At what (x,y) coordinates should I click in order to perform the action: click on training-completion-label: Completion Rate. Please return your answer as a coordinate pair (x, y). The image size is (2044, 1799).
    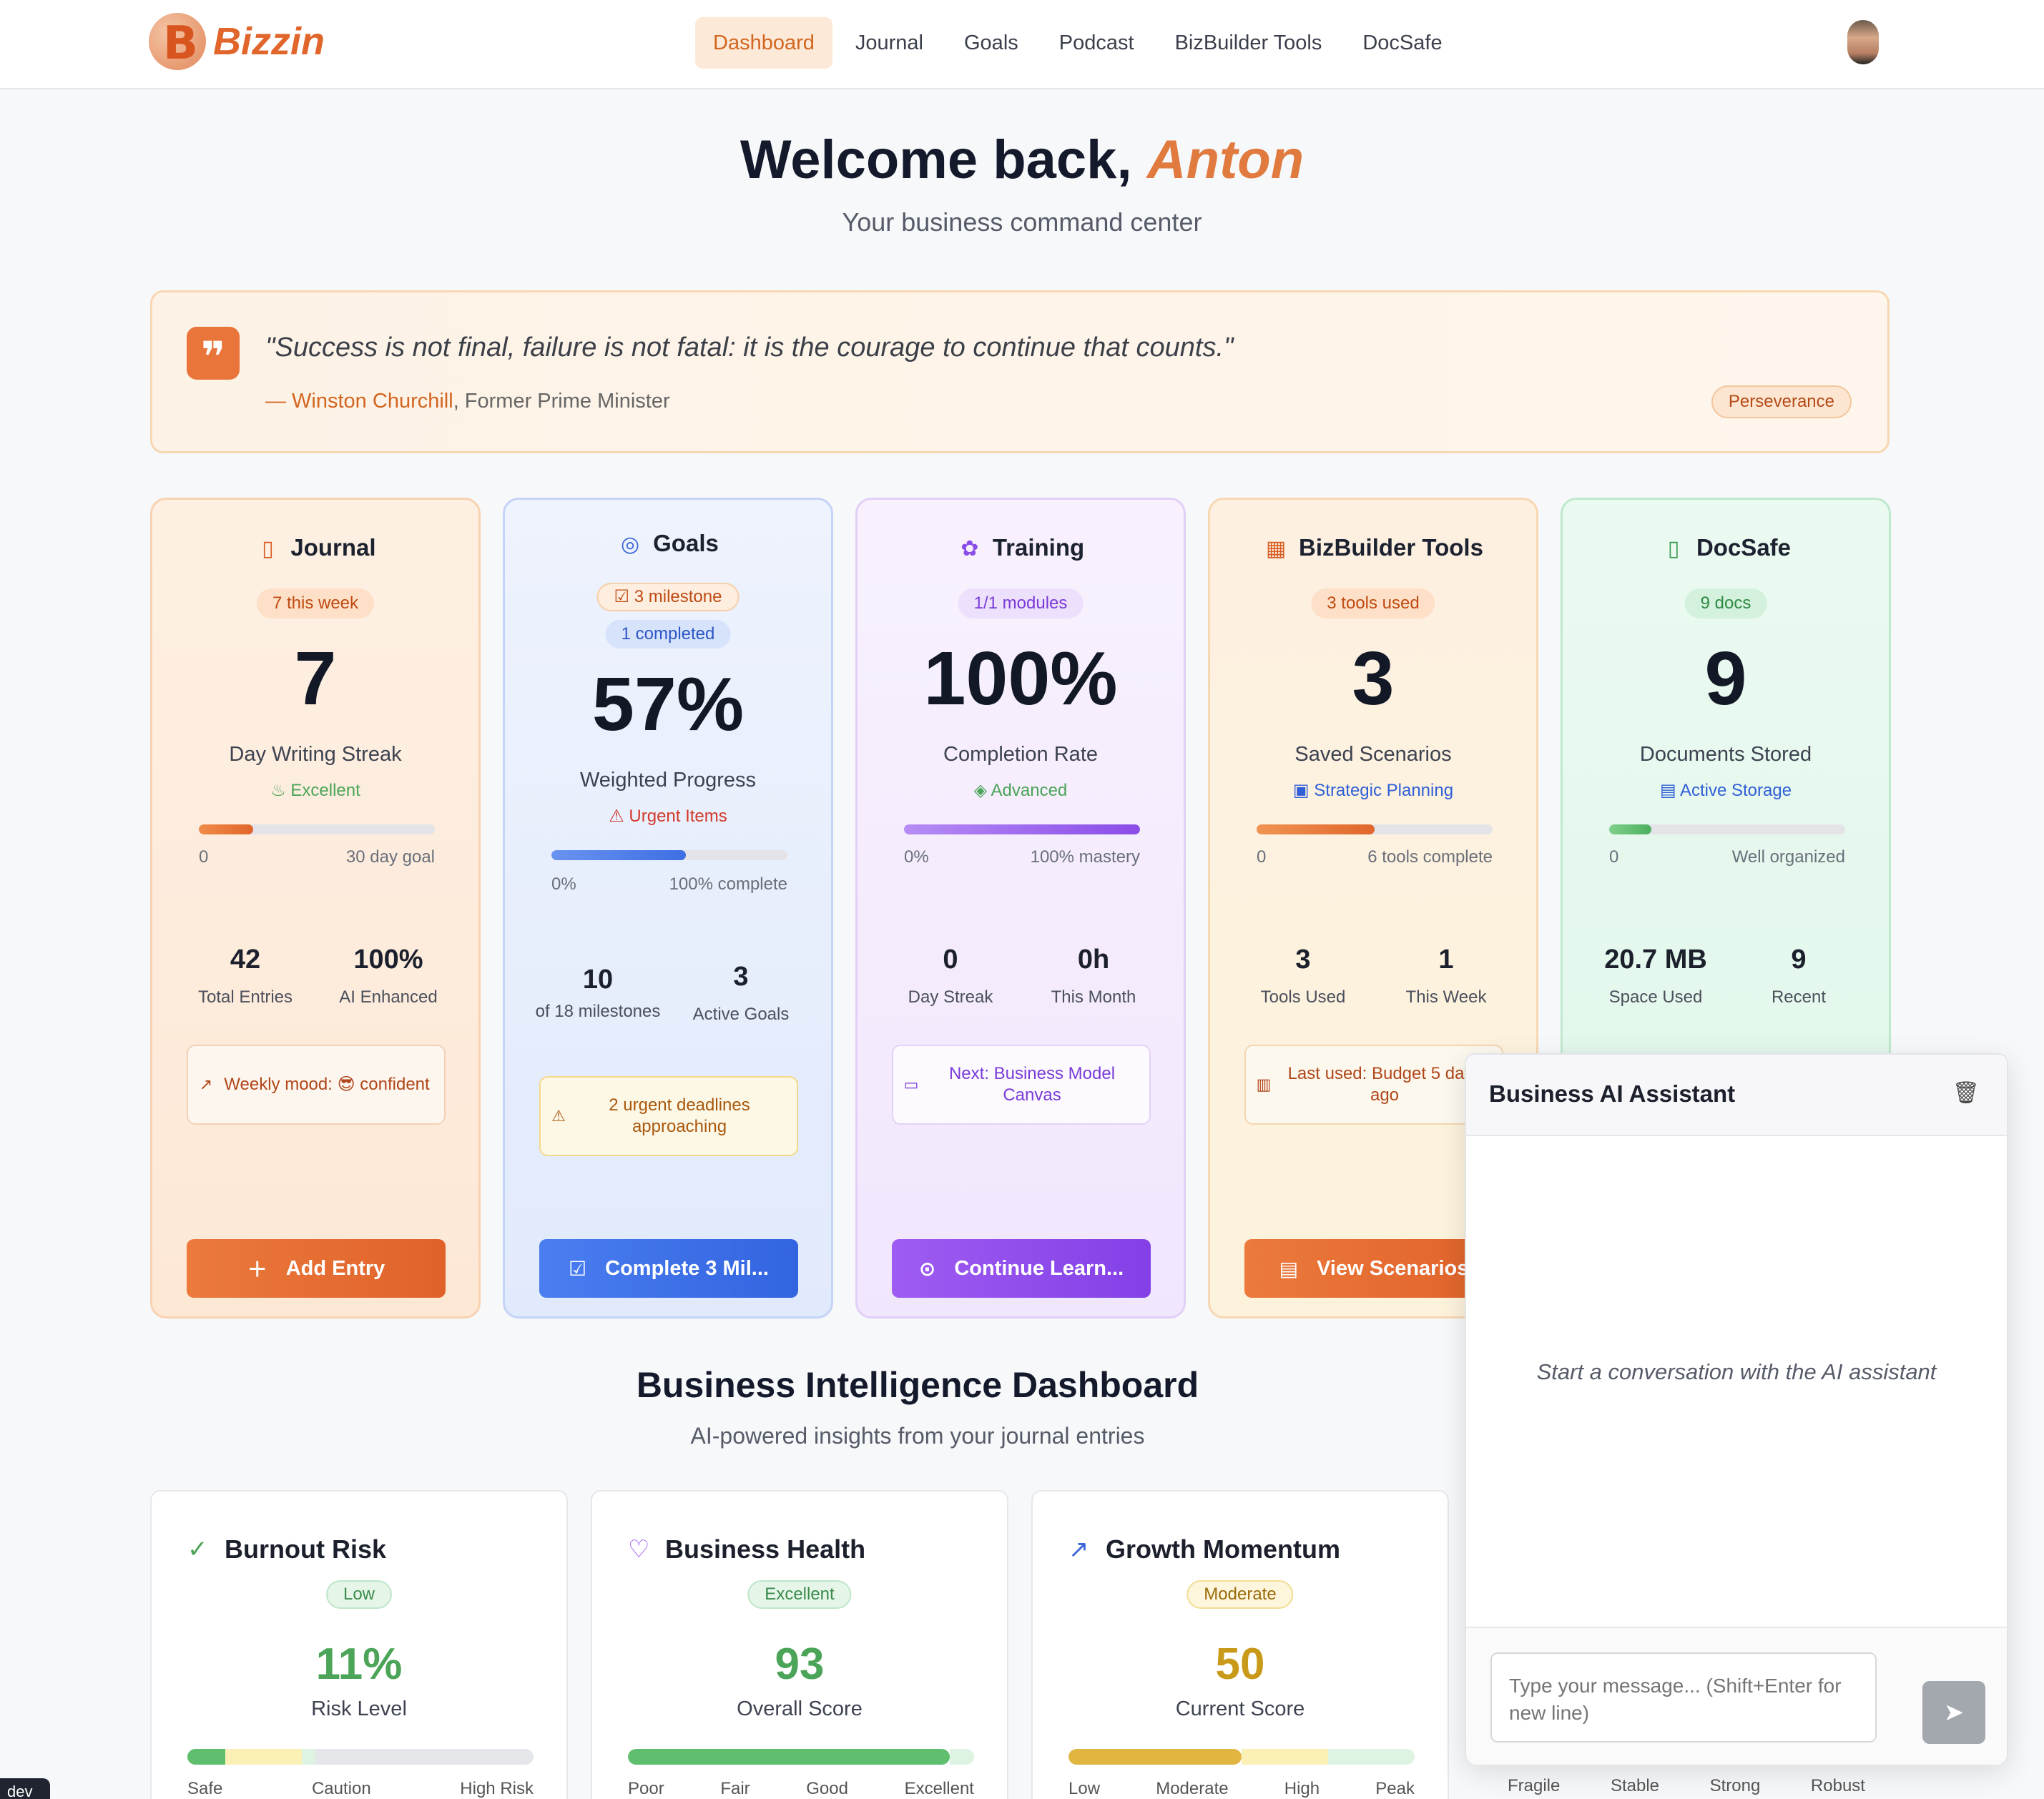
    Looking at the image, I should click on (1020, 754).